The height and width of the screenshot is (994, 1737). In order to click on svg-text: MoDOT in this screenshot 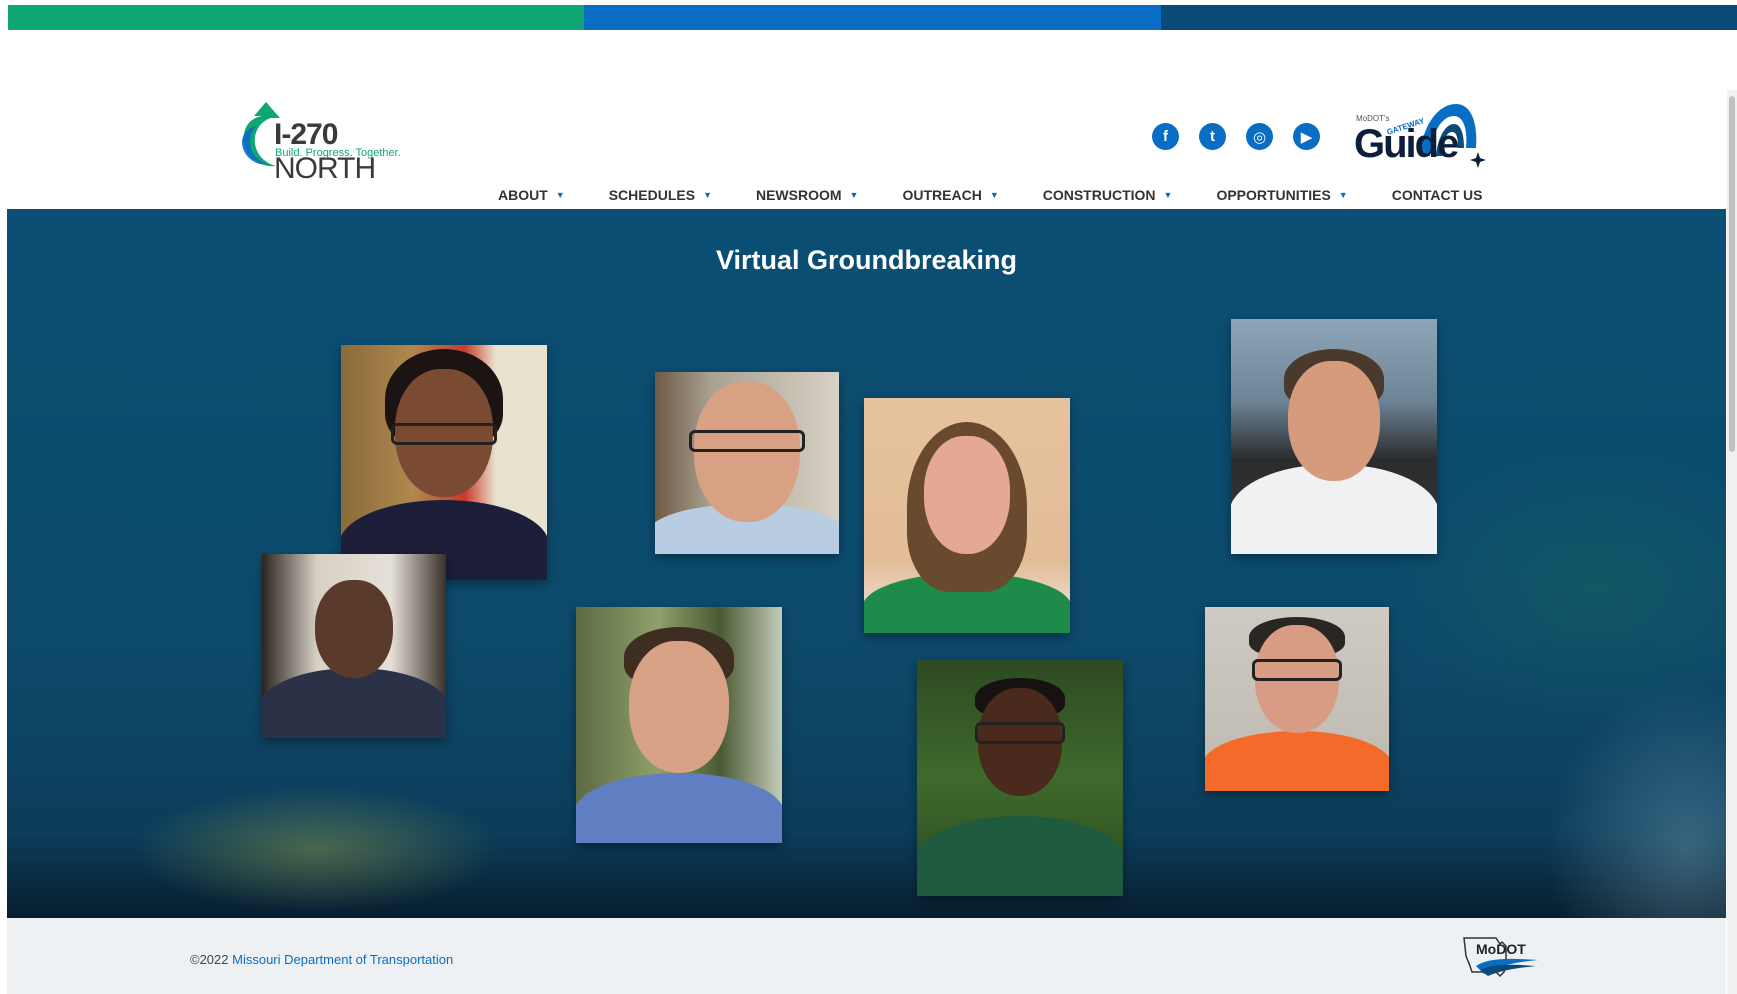, I will do `click(1501, 949)`.